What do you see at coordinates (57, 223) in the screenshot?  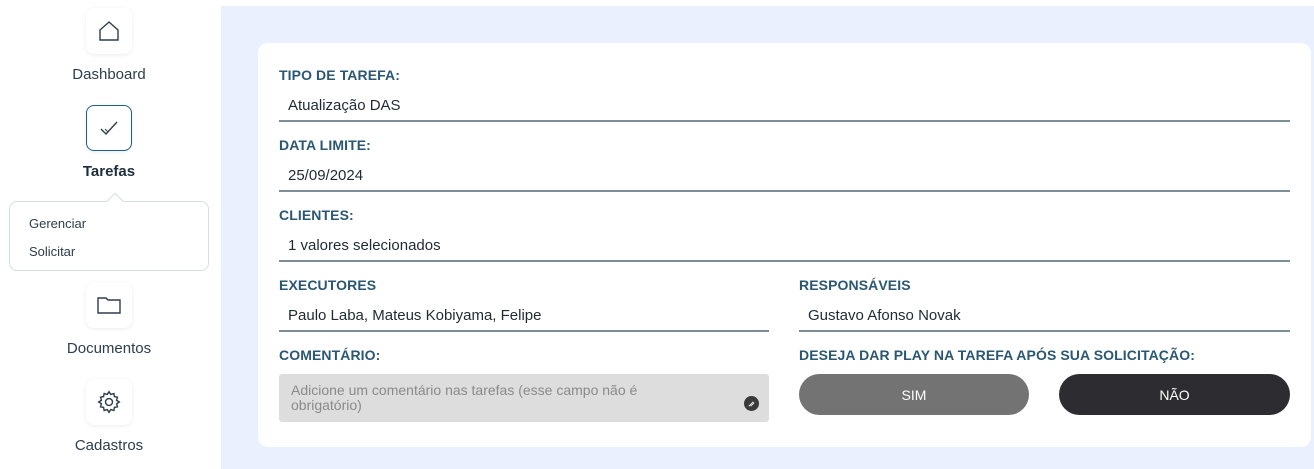 I see `submenu-item-gerenciar: Gerenciar` at bounding box center [57, 223].